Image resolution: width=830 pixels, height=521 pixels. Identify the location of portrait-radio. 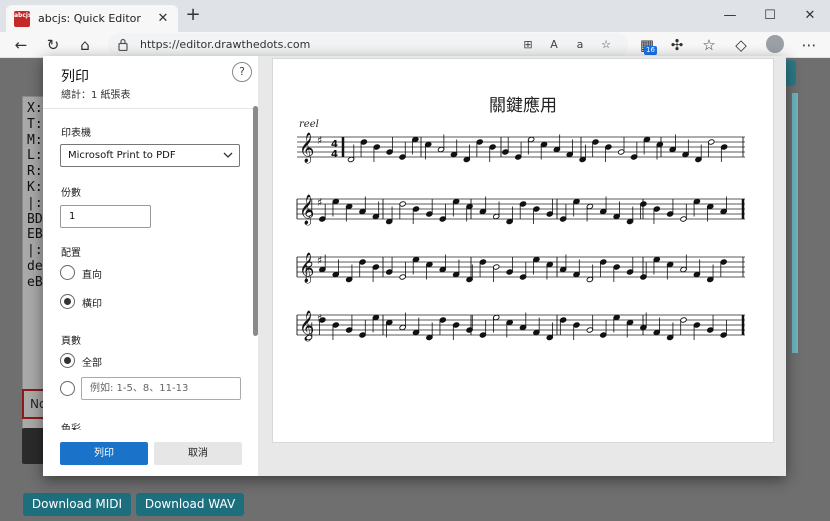
(67, 272).